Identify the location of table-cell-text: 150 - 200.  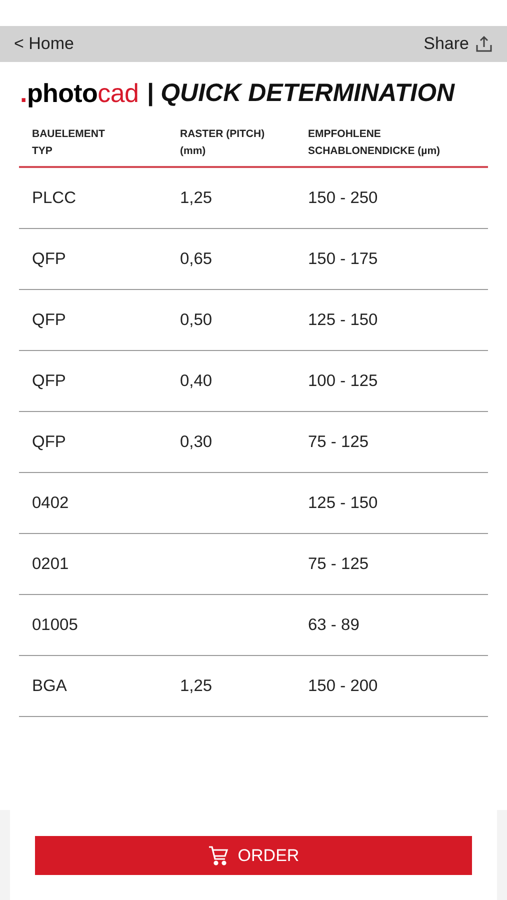
(343, 686).